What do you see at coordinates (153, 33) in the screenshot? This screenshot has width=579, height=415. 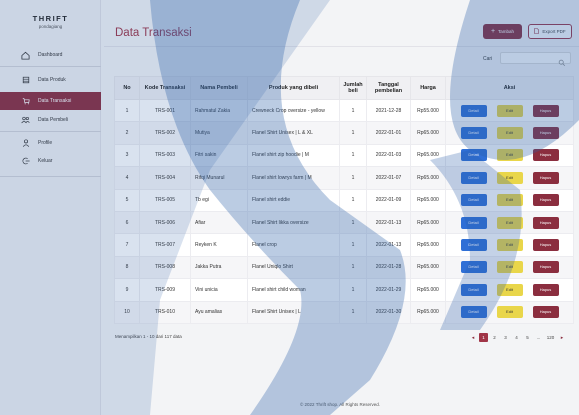 I see `page-title: Data Transaksi` at bounding box center [153, 33].